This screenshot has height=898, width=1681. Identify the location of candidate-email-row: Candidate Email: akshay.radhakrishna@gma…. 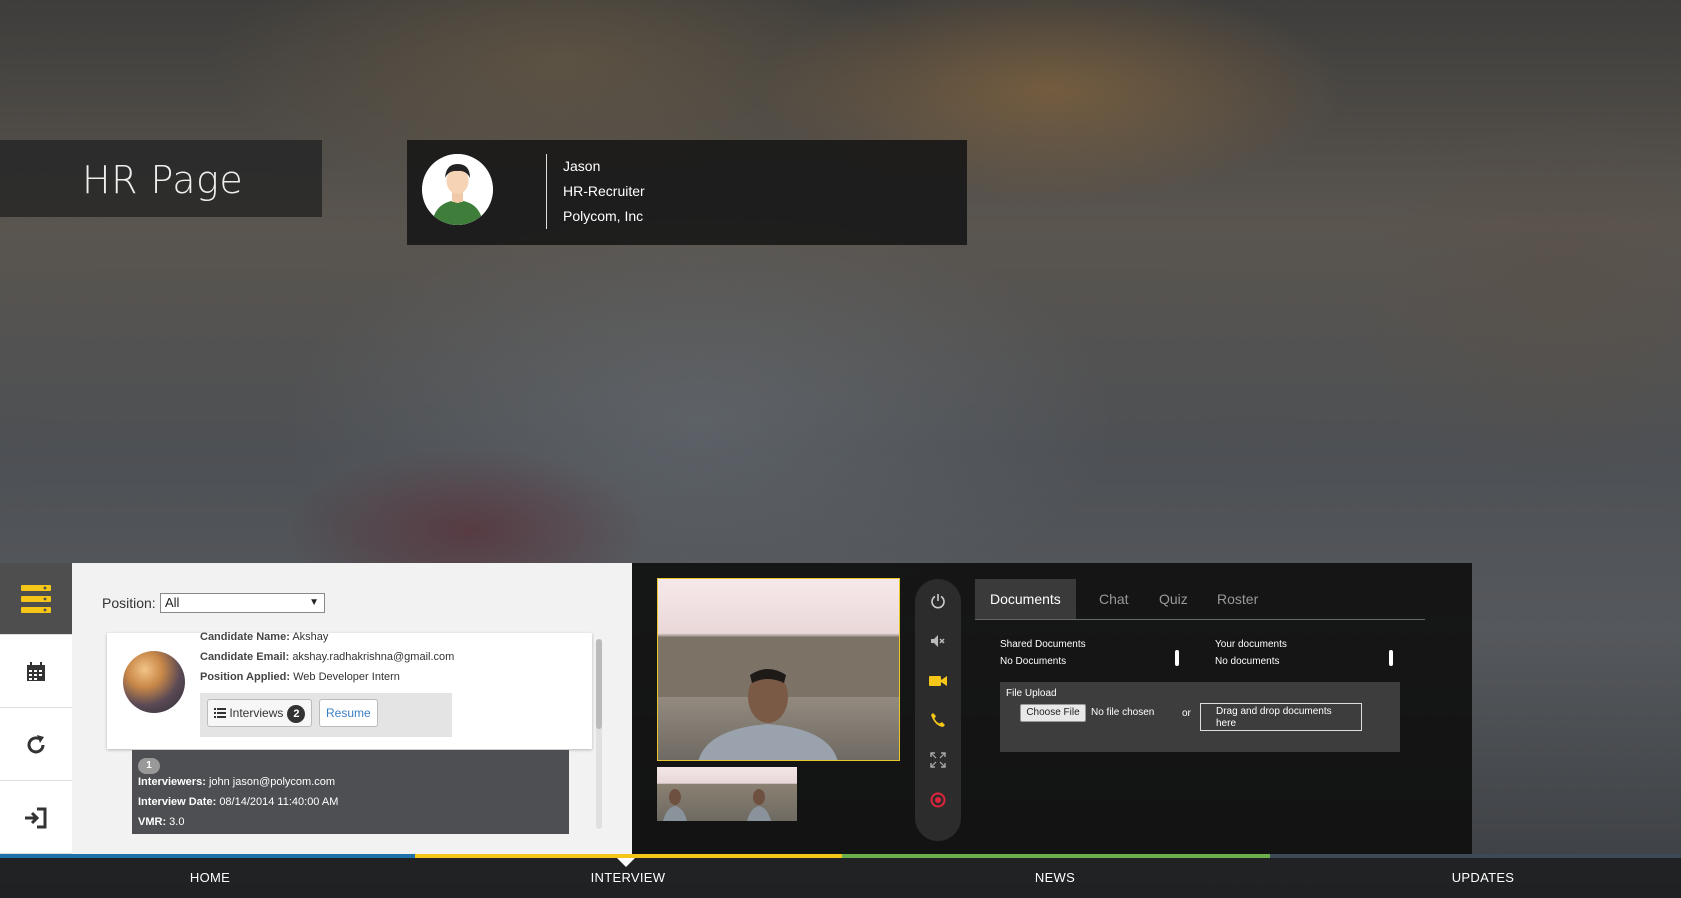
(327, 657).